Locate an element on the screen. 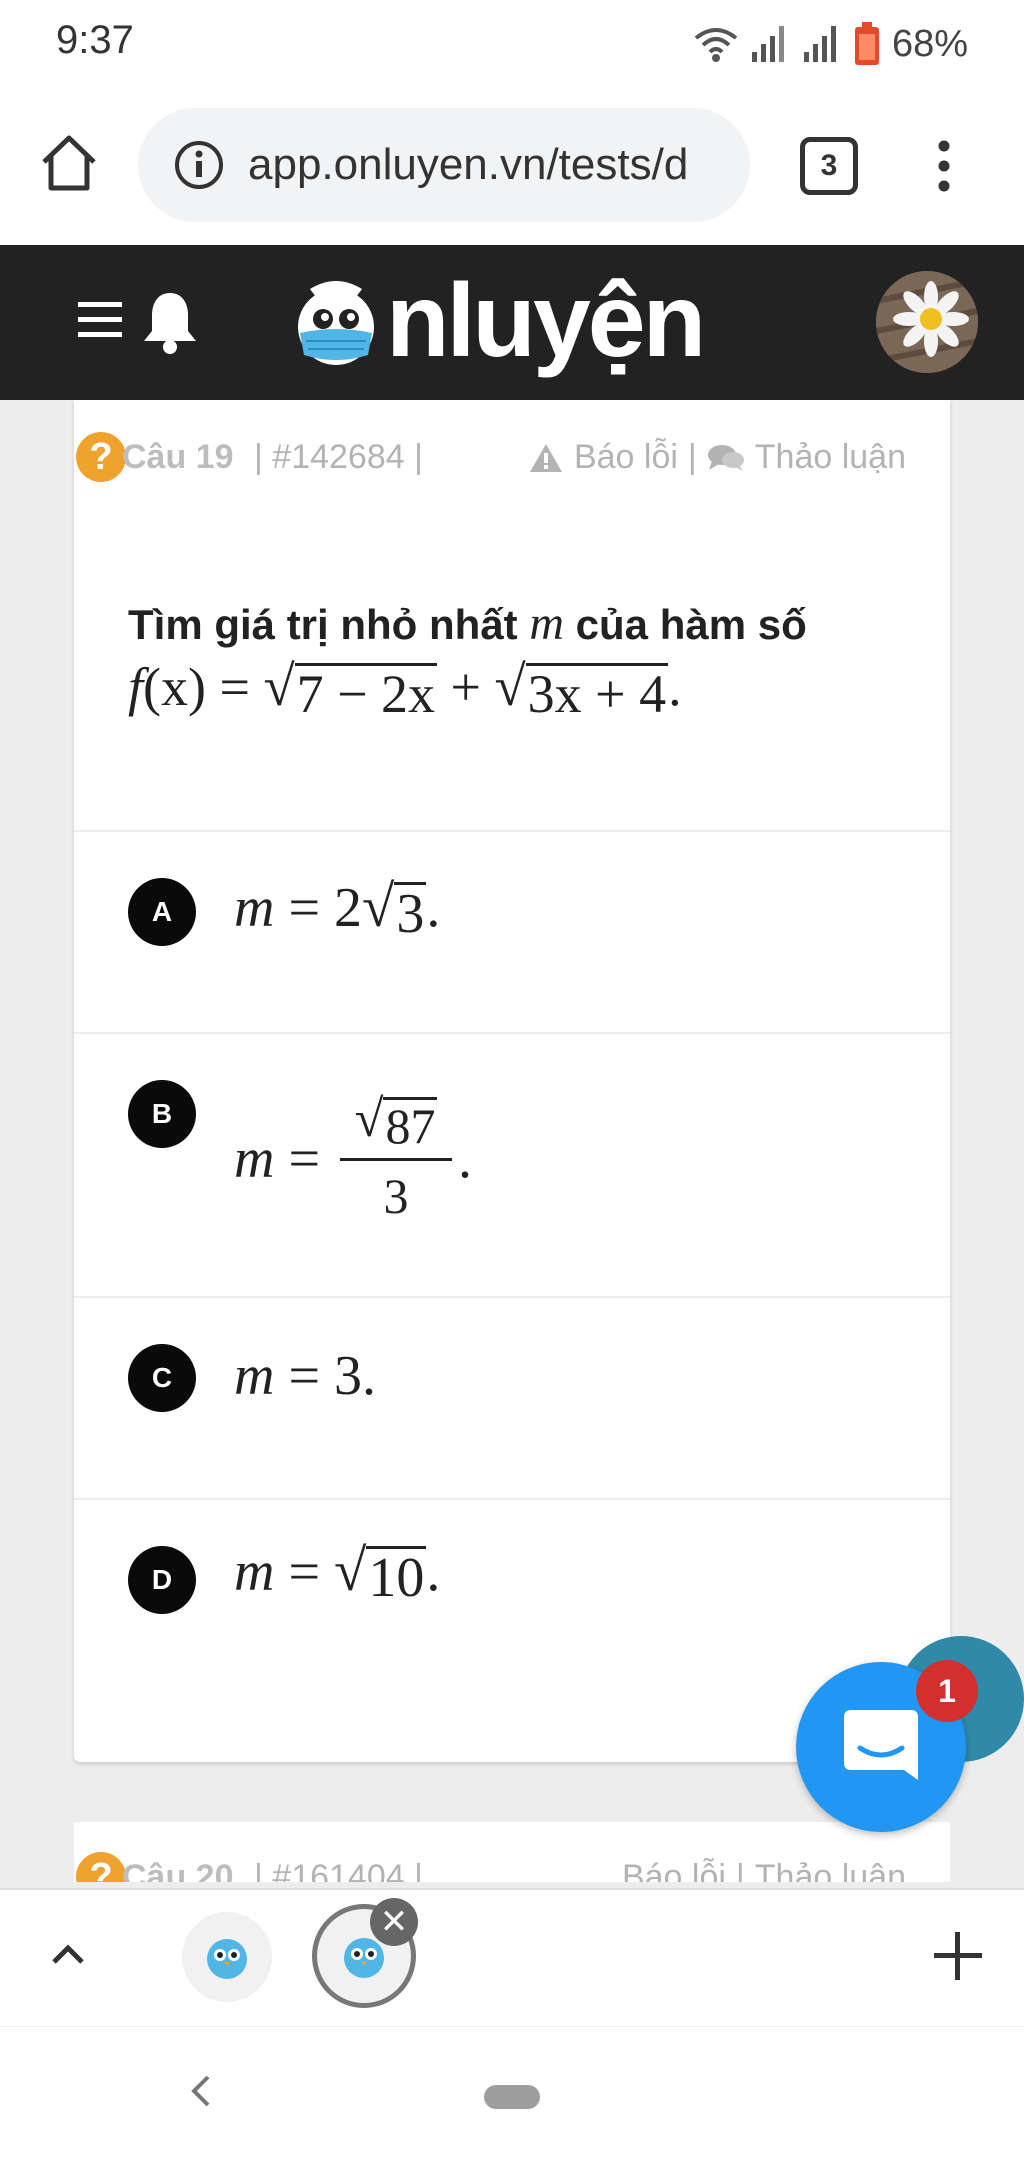 The width and height of the screenshot is (1024, 2162). sqrt-1: √ 7 − 2x is located at coordinates (350, 689).